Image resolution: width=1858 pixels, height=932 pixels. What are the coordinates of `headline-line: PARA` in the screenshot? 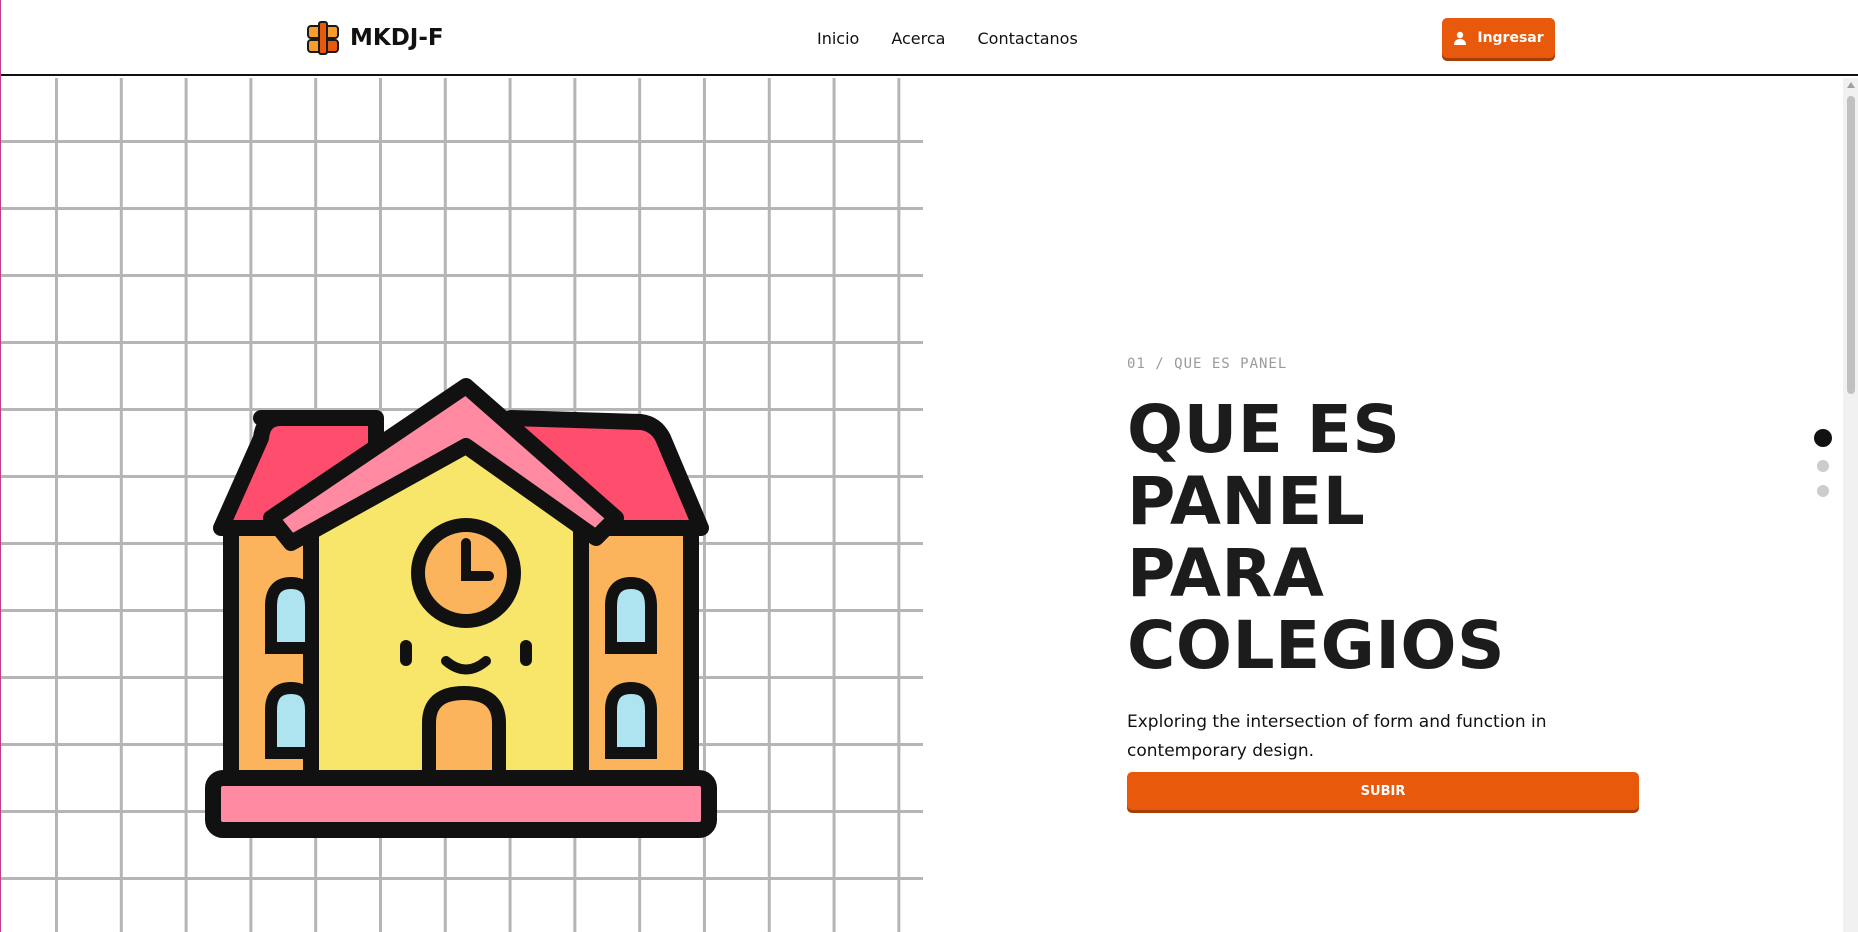 It's located at (1226, 573).